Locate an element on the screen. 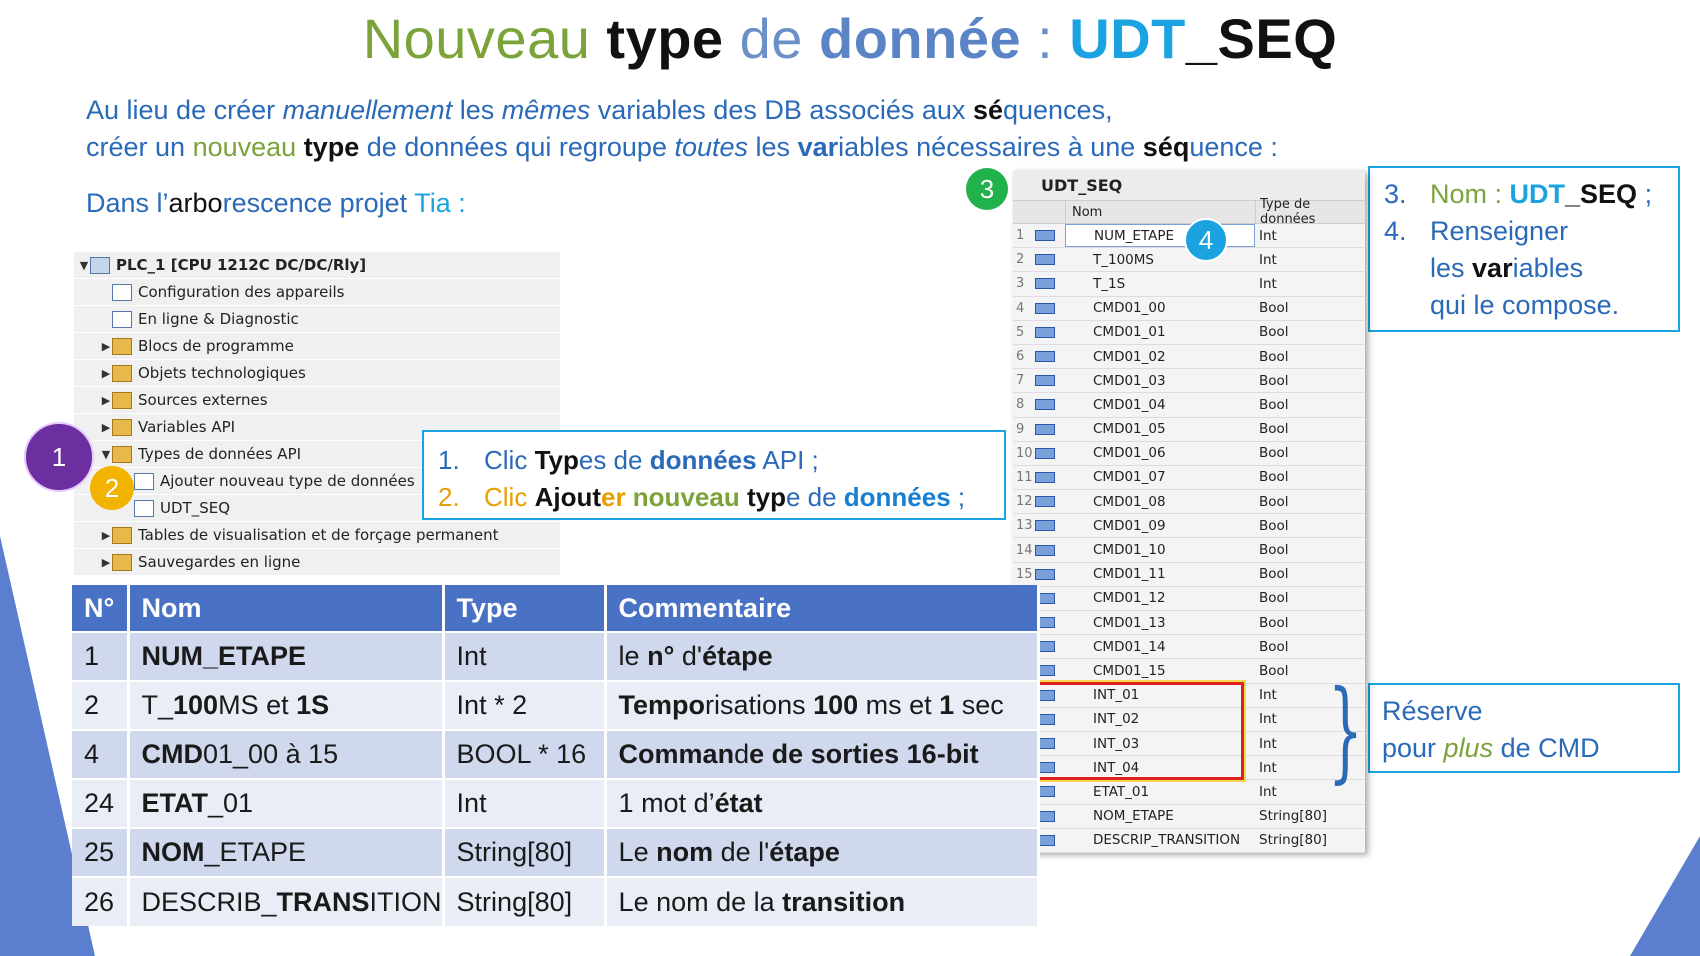  udt-row-name: CMD01_09 is located at coordinates (1160, 525).